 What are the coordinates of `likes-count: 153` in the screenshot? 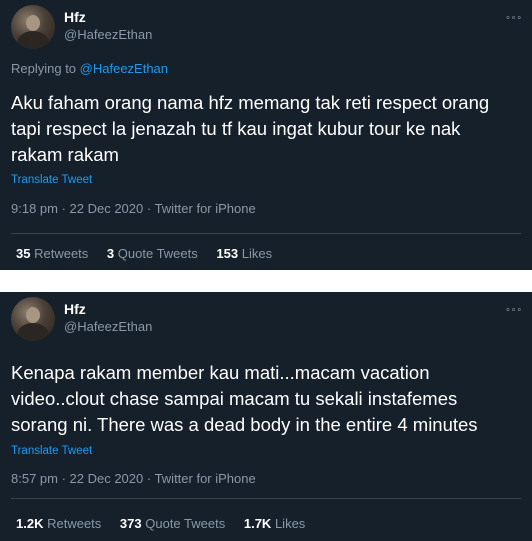 It's located at (227, 253).